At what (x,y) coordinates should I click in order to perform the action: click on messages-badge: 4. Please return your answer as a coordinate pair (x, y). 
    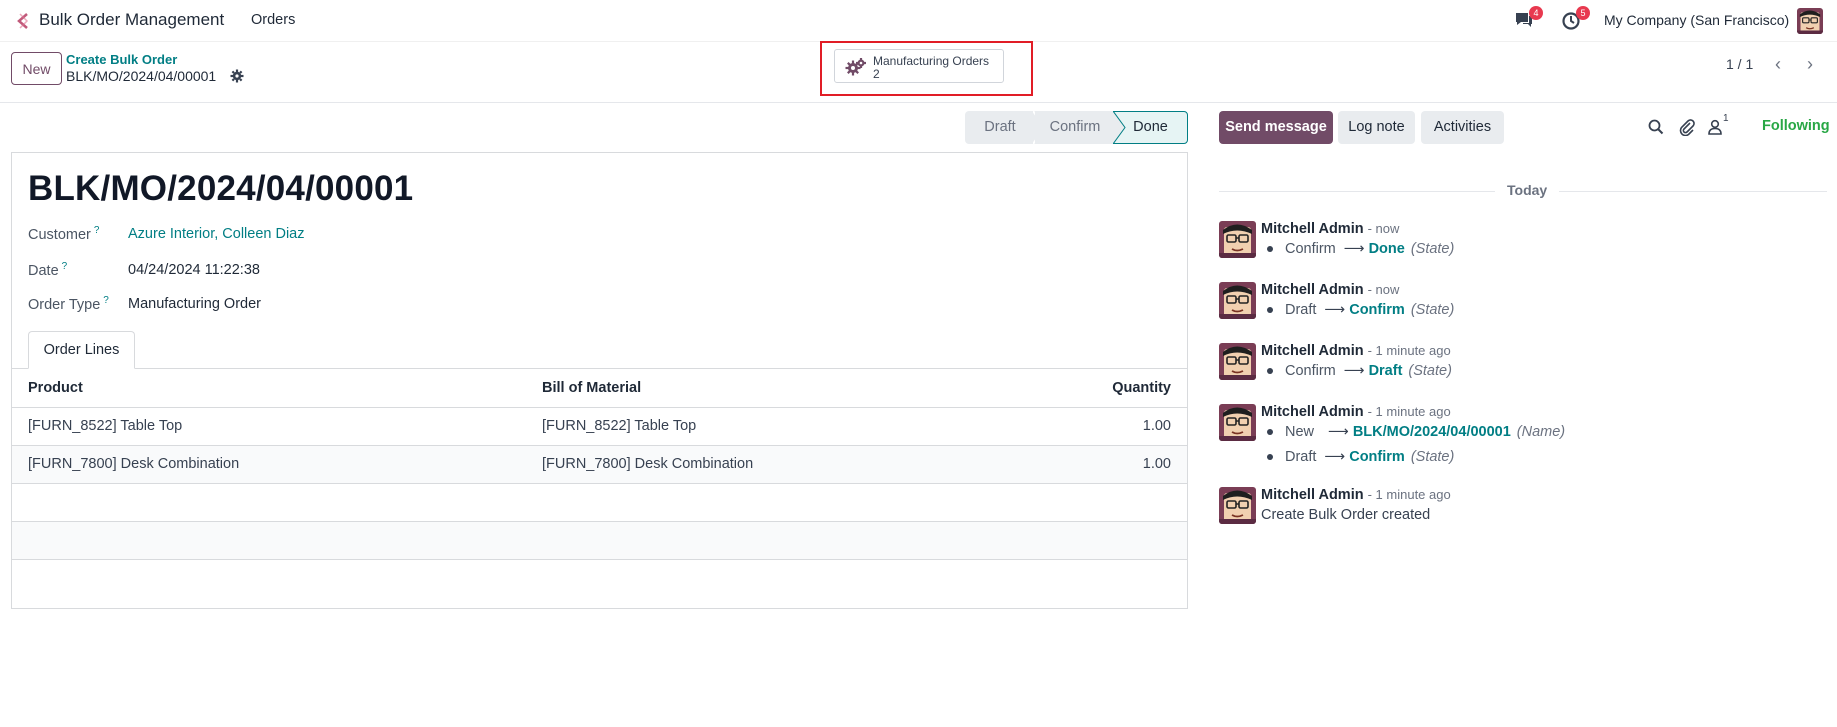
    Looking at the image, I should click on (1536, 13).